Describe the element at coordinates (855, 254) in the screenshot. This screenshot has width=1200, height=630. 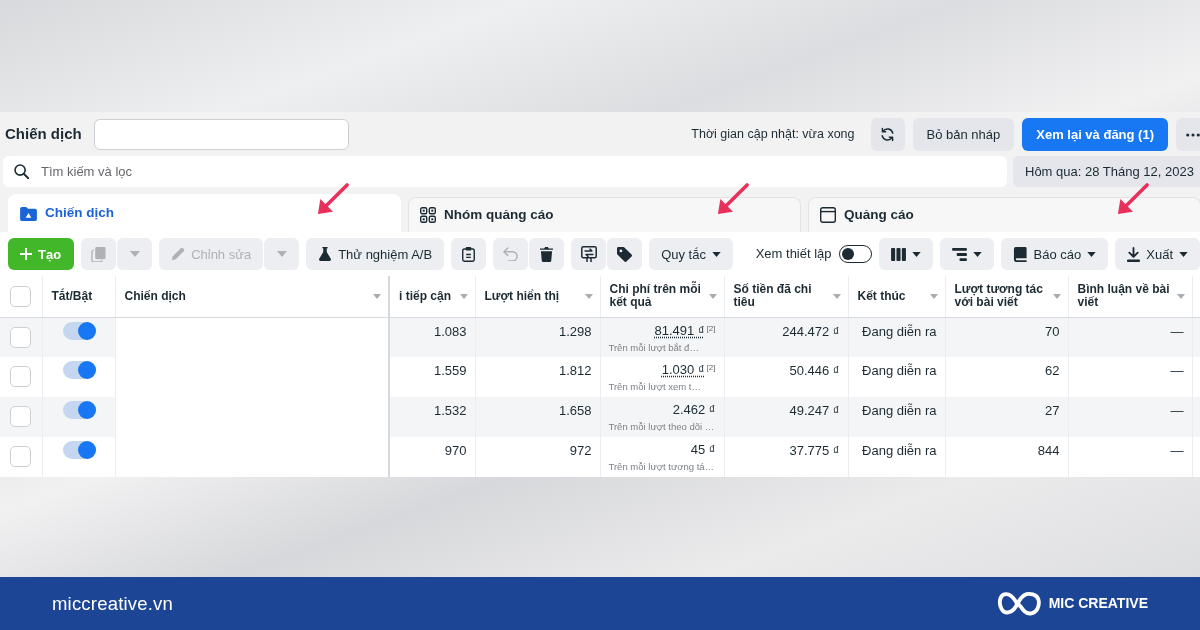
I see `view-setup-toggle` at that location.